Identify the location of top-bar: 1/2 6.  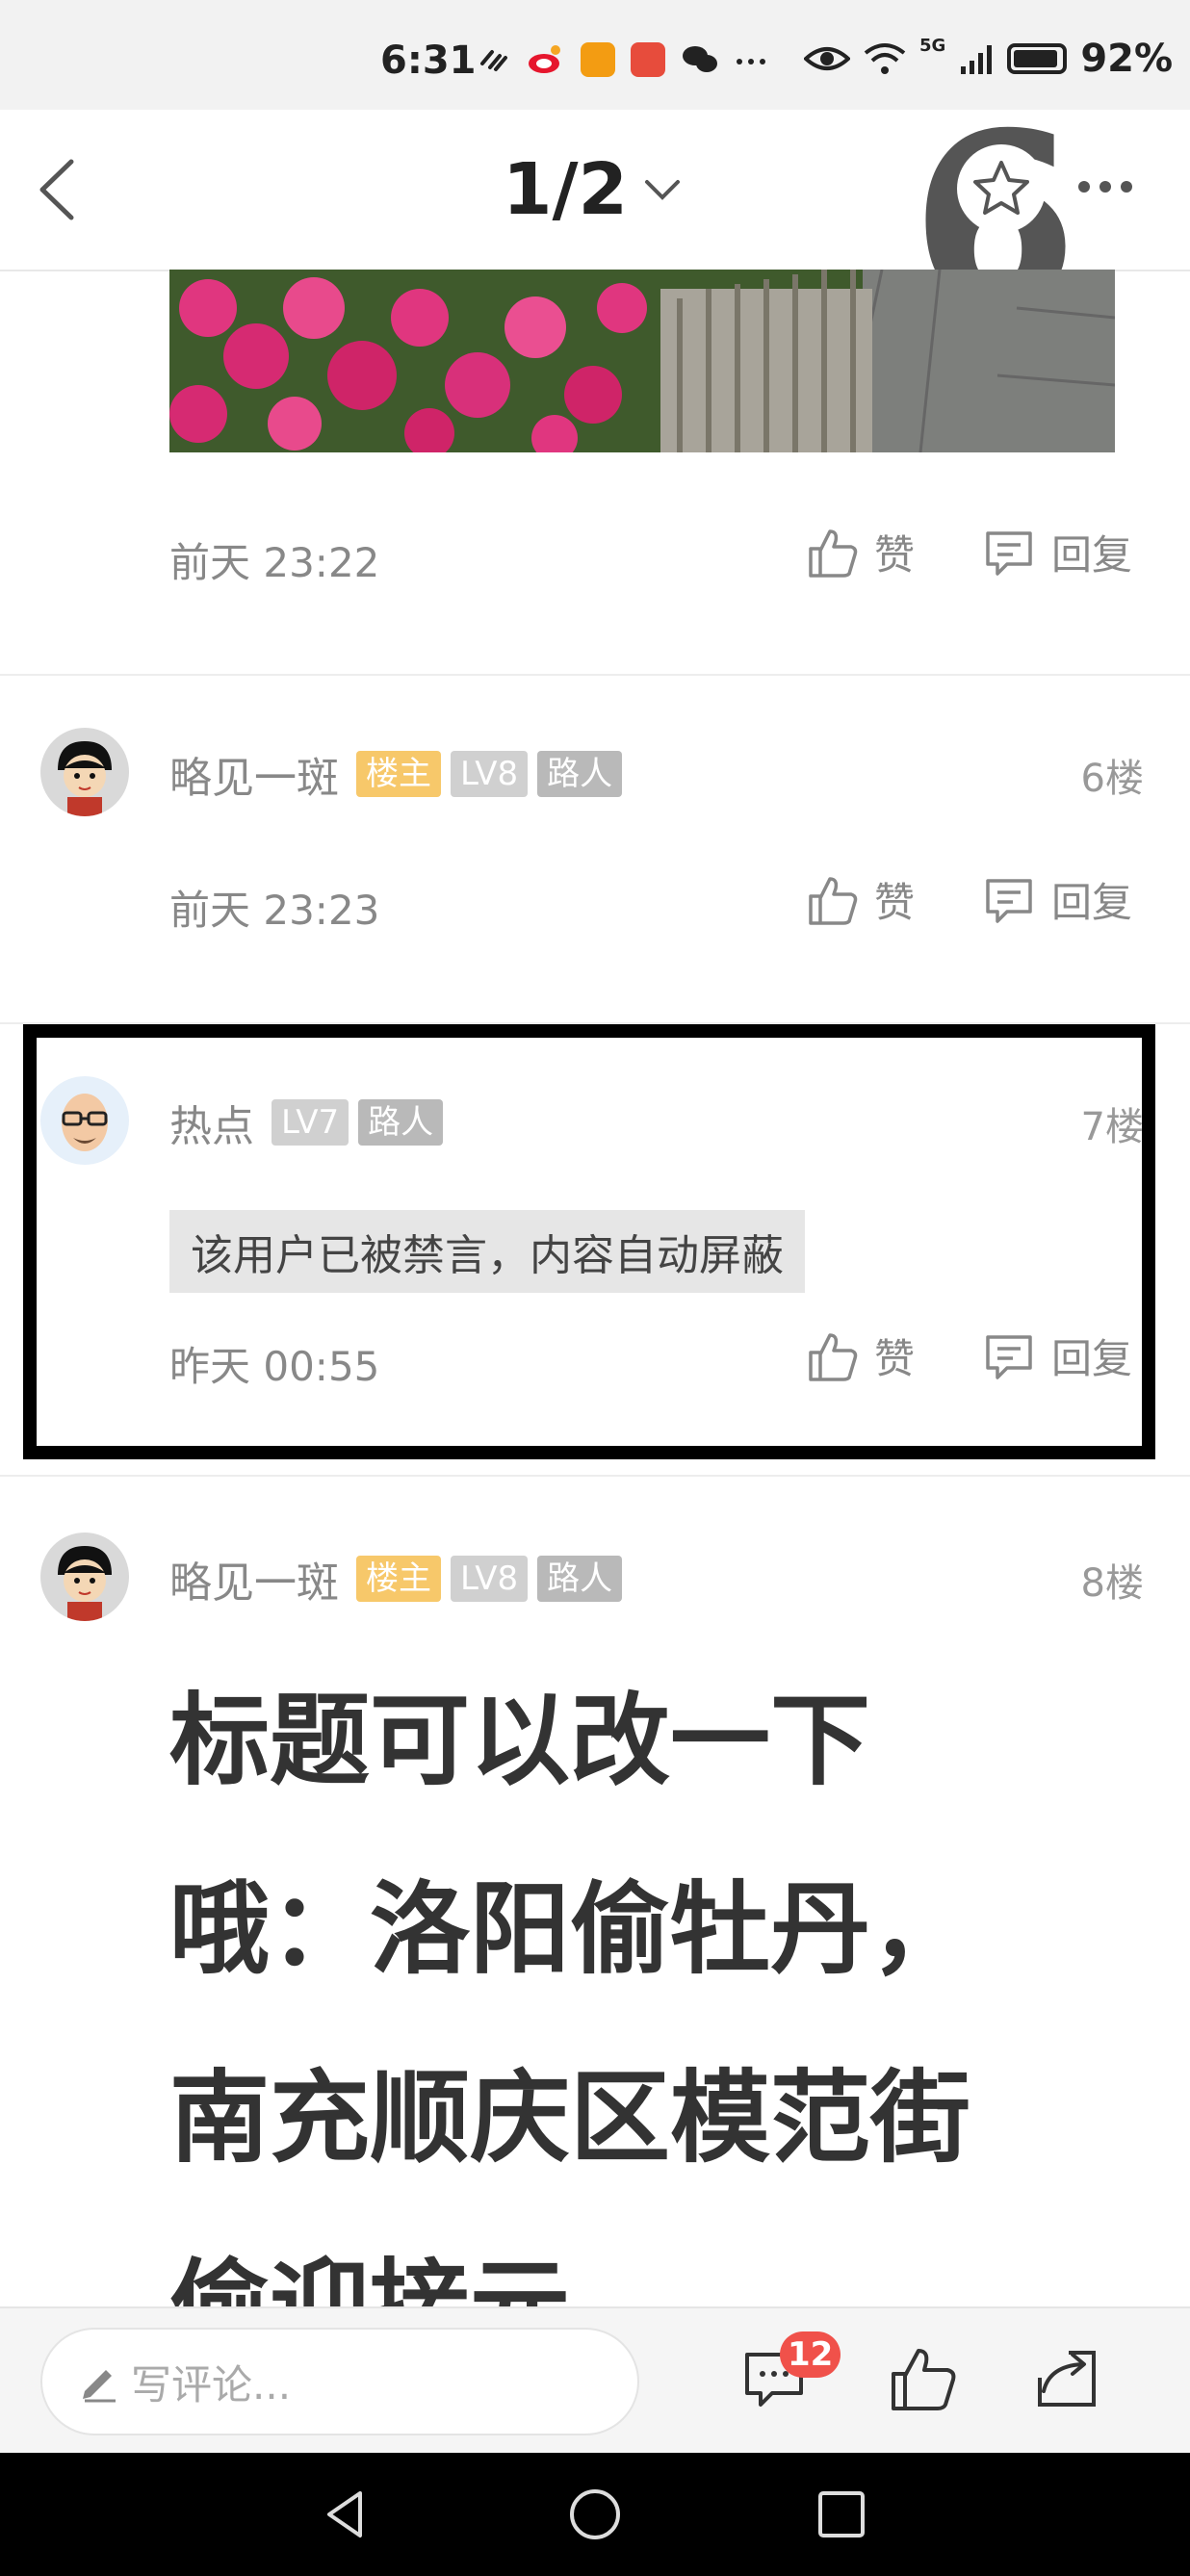
(595, 222).